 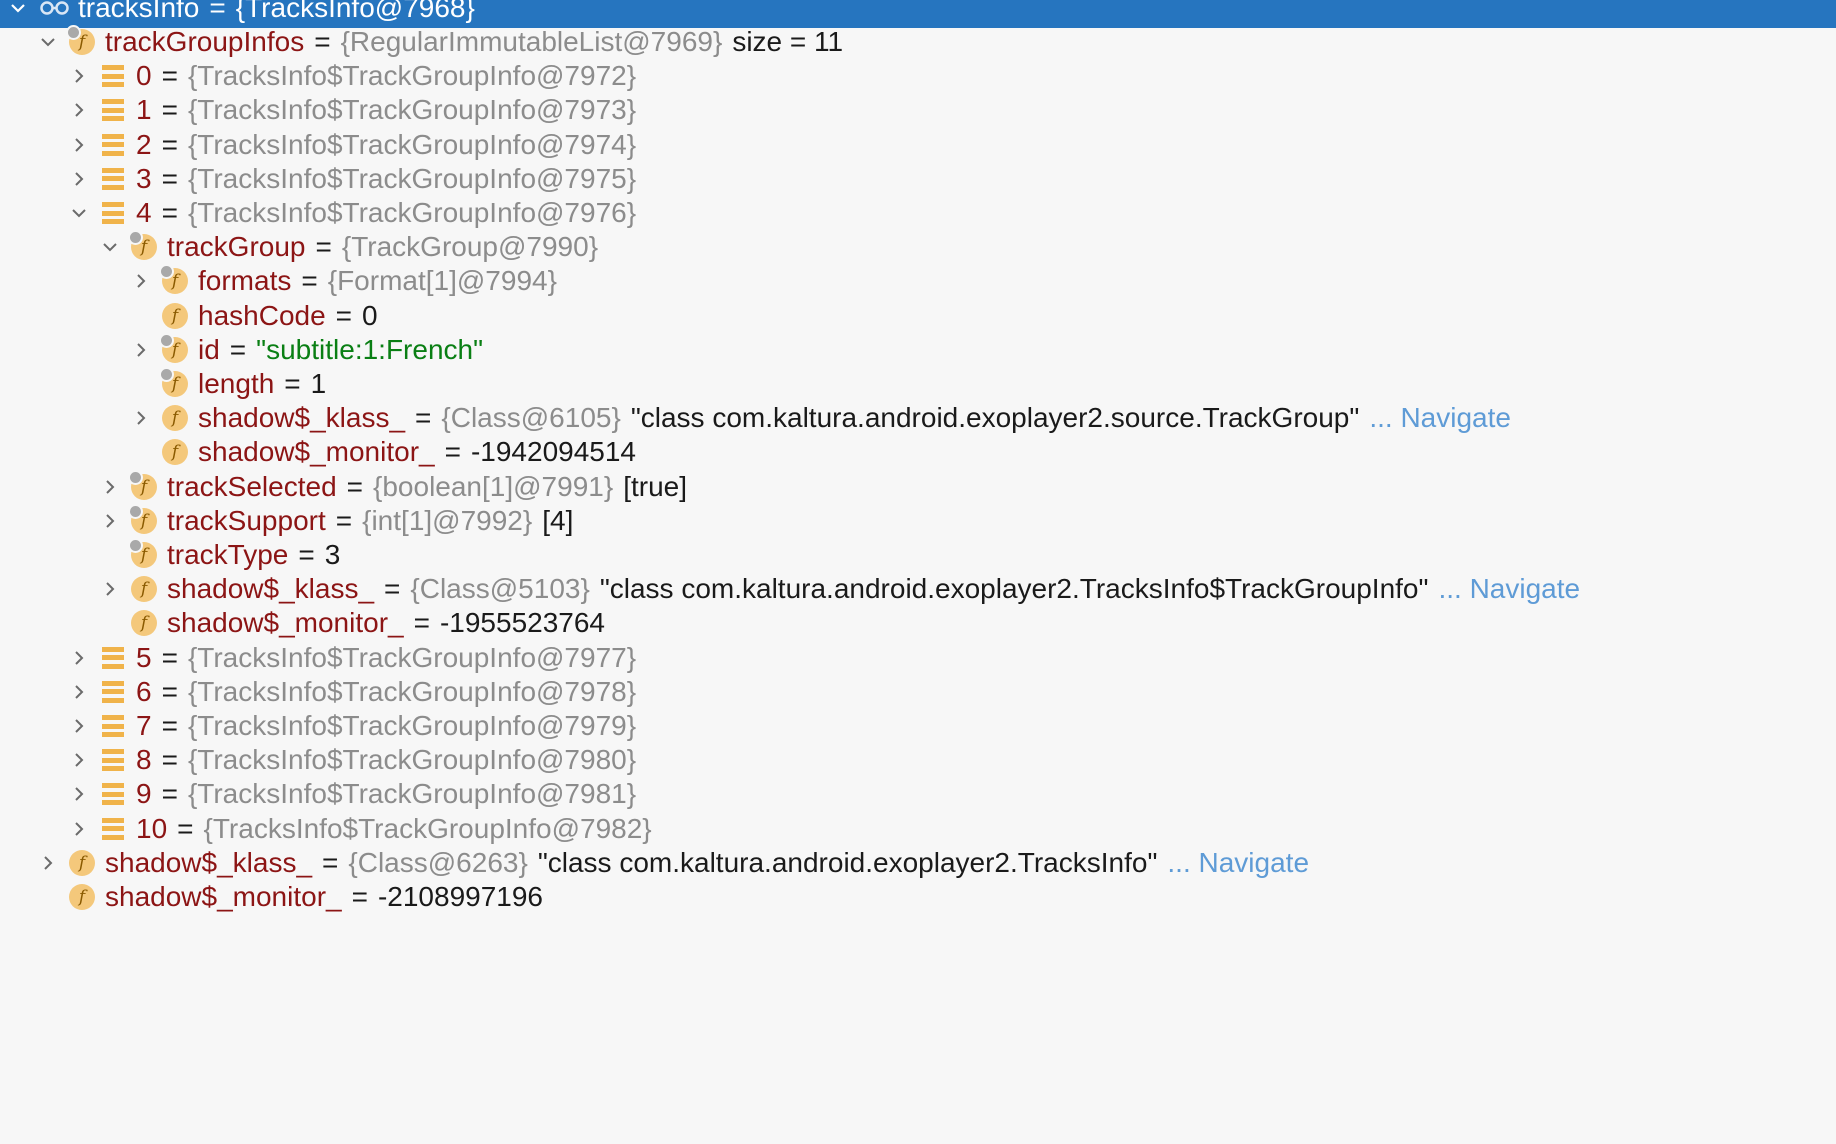 What do you see at coordinates (82, 897) in the screenshot?
I see `field-icon: f` at bounding box center [82, 897].